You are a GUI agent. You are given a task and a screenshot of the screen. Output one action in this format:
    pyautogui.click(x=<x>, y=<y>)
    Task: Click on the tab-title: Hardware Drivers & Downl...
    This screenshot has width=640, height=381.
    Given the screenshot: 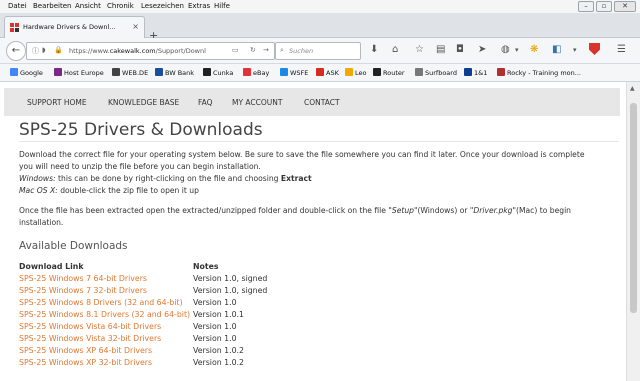 What is the action you would take?
    pyautogui.click(x=69, y=27)
    